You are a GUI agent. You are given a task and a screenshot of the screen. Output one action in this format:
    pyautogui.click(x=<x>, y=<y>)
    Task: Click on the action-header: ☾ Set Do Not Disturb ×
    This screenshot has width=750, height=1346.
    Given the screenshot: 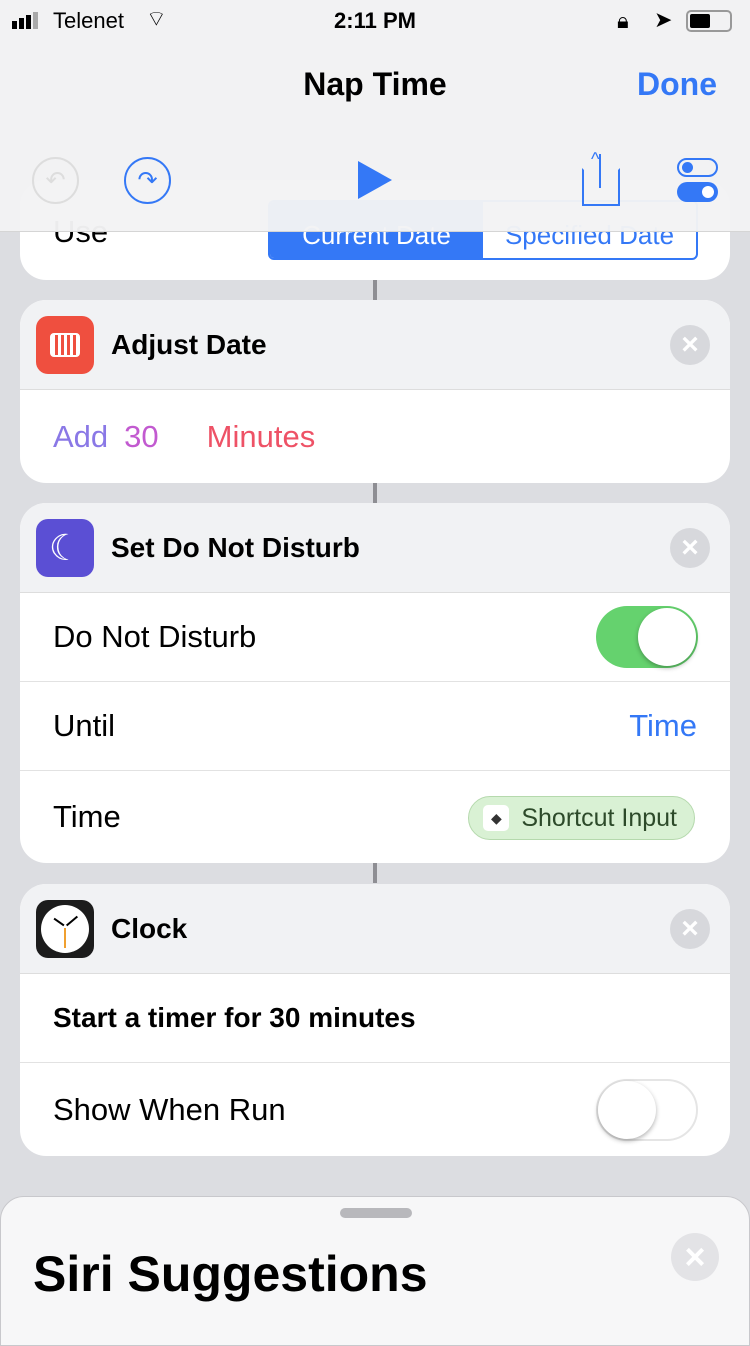 What is the action you would take?
    pyautogui.click(x=375, y=548)
    